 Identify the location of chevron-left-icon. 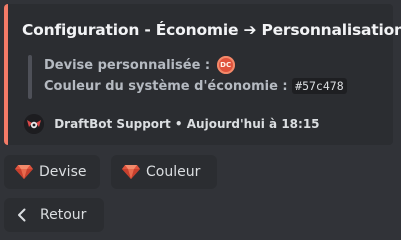
(22, 215).